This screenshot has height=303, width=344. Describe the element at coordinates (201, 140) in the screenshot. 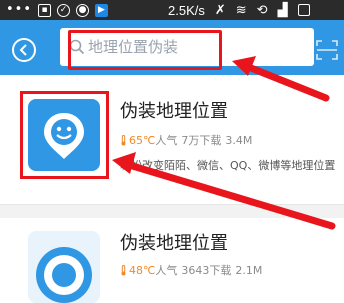

I see `download-count: 7万下载` at that location.